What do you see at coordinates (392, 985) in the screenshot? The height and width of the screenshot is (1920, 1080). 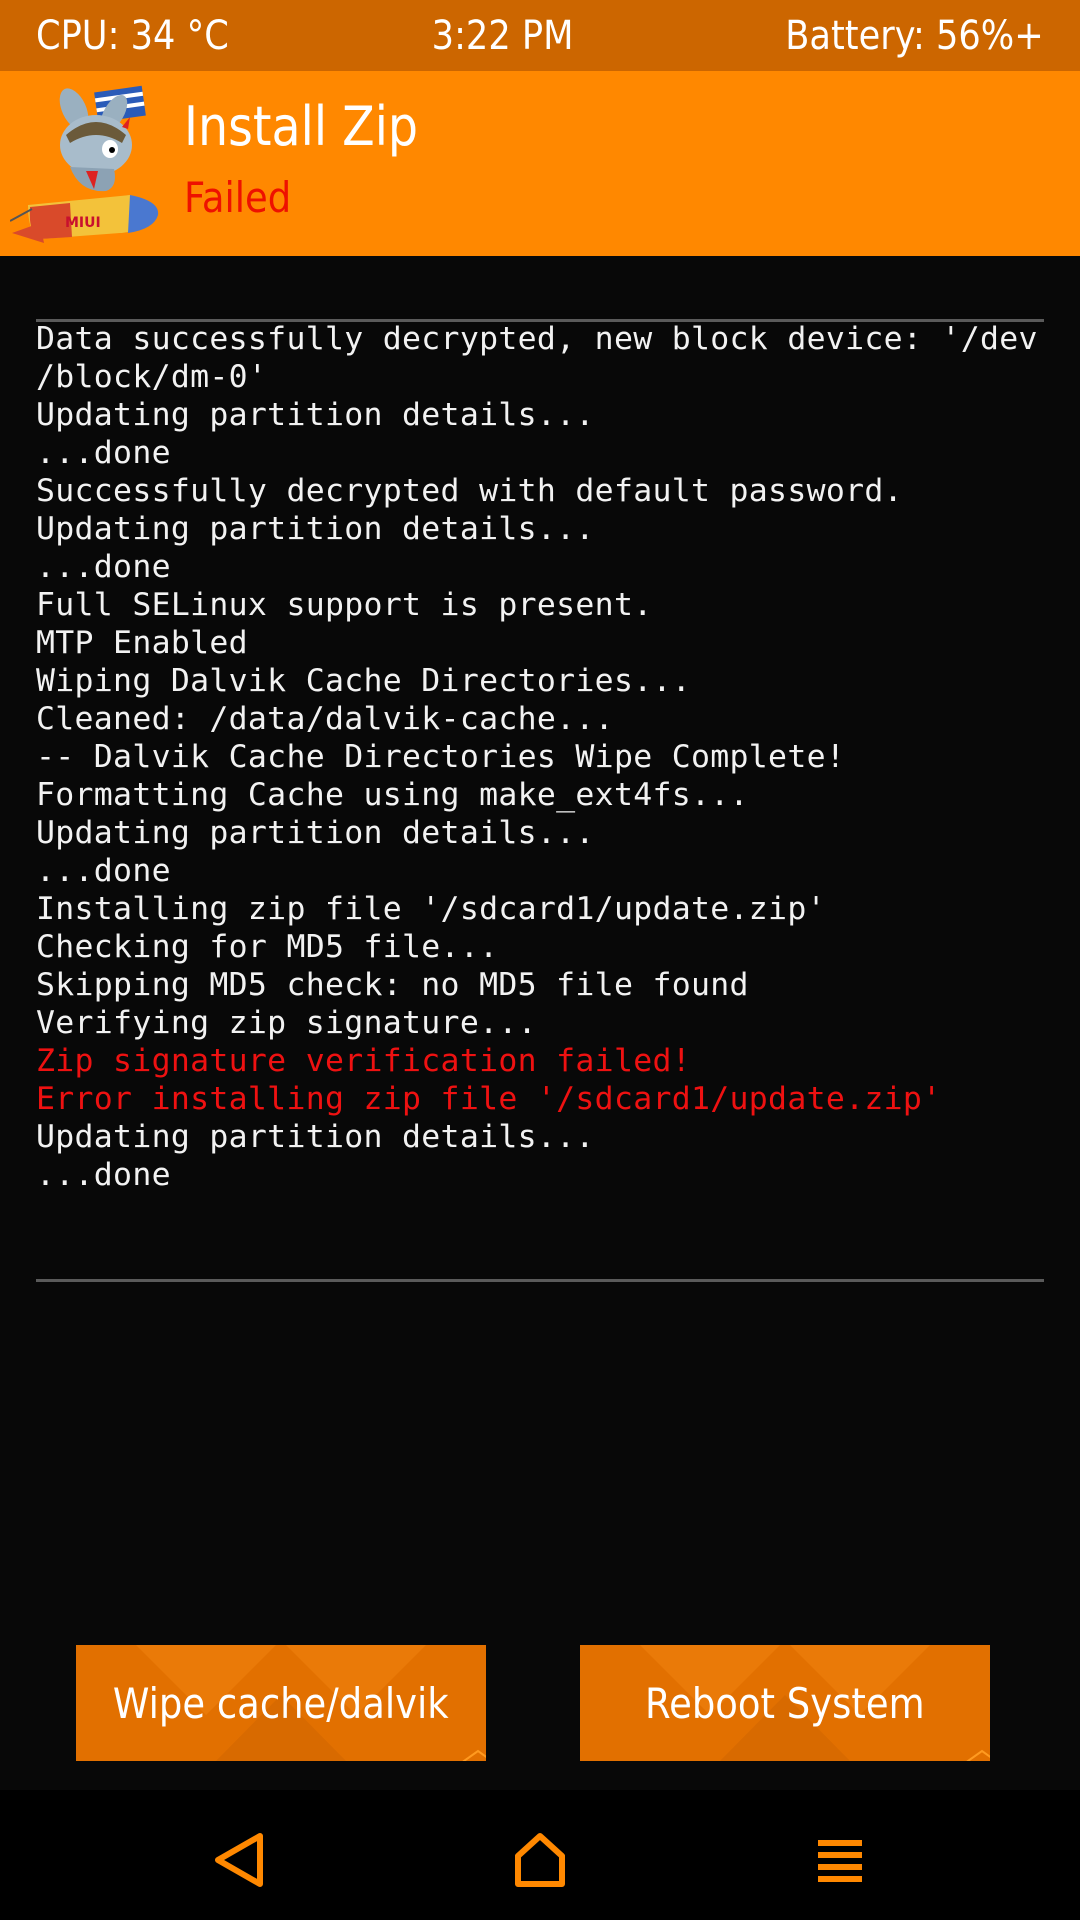 I see `console-line: Skipping MD5 check: no MD5 file found` at bounding box center [392, 985].